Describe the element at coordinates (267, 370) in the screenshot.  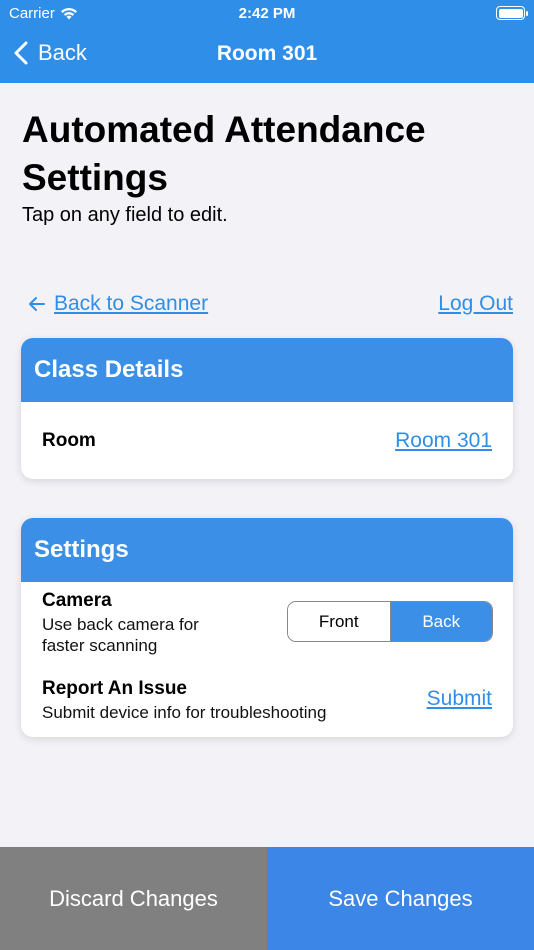
I see `class-details-header: Class Details` at that location.